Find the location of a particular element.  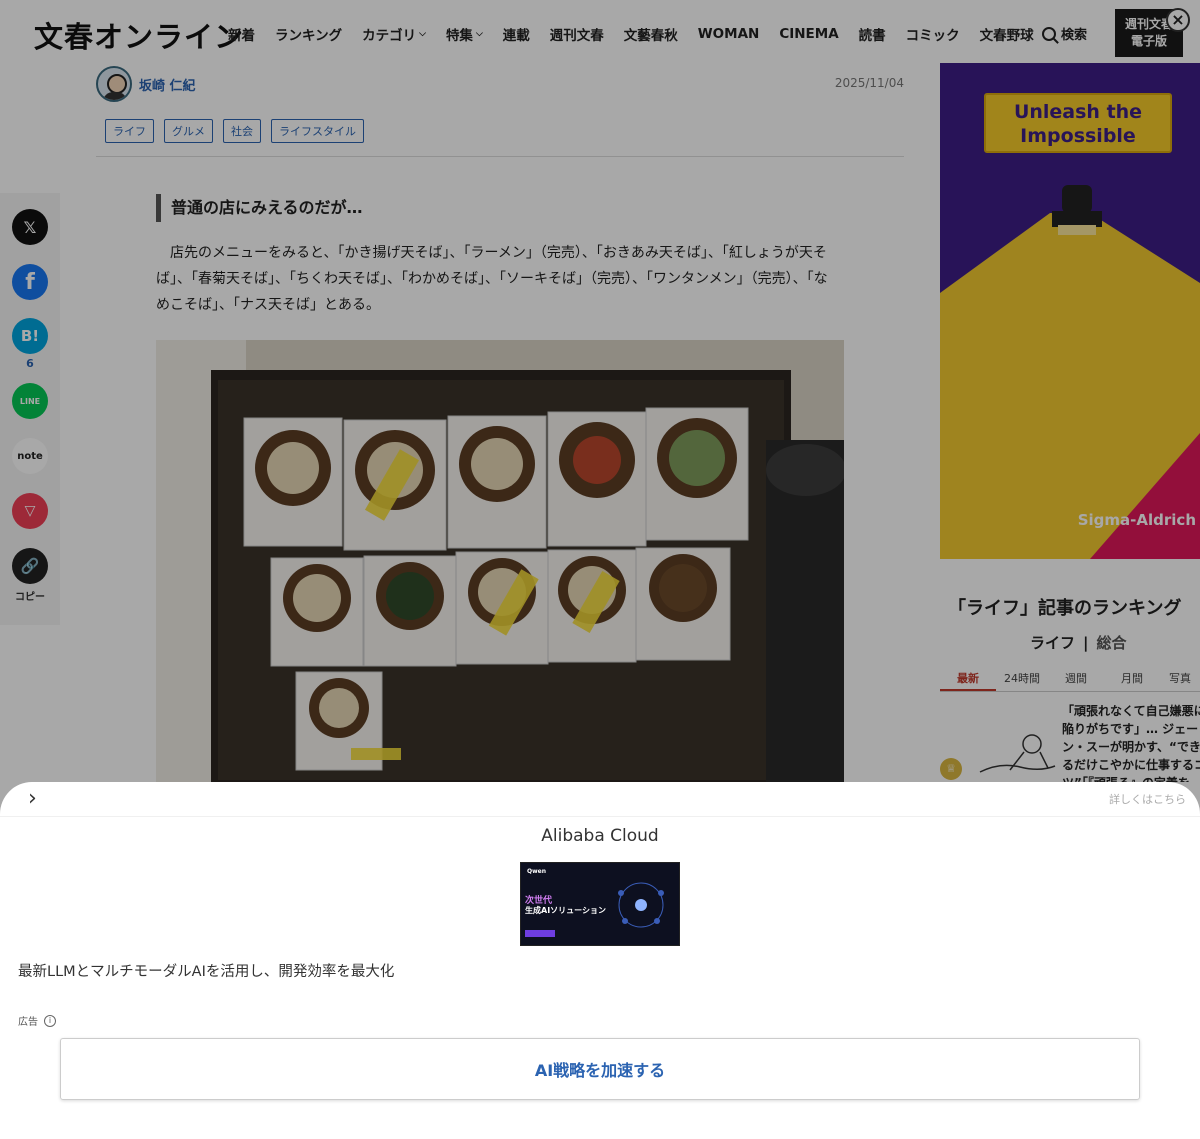

ad-description: 最新LLMとマルチモーダルAIを活用し、開発効率を最大化 is located at coordinates (206, 972).